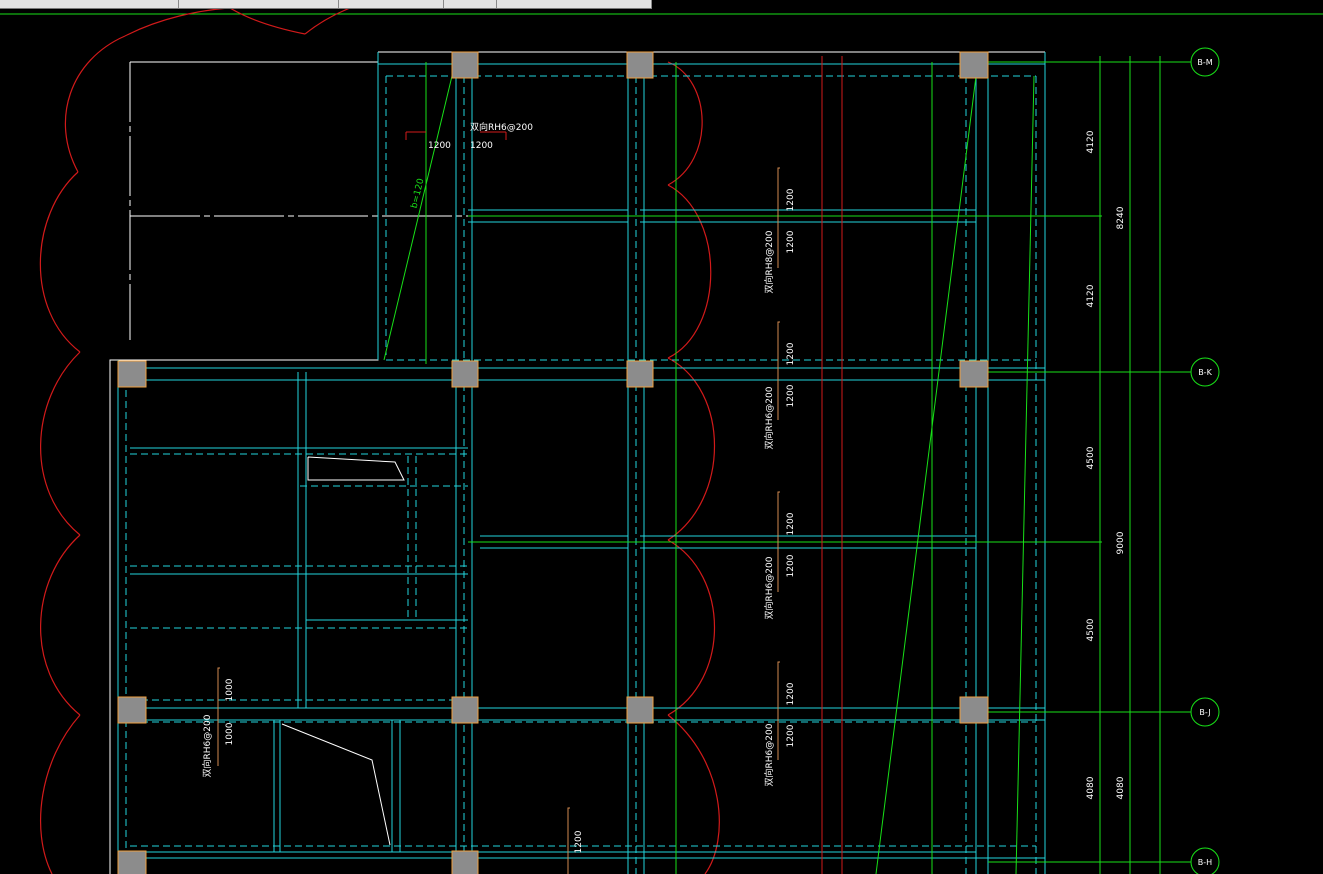  Describe the element at coordinates (769, 261) in the screenshot. I see `slab-note: 双向RH8@200` at that location.